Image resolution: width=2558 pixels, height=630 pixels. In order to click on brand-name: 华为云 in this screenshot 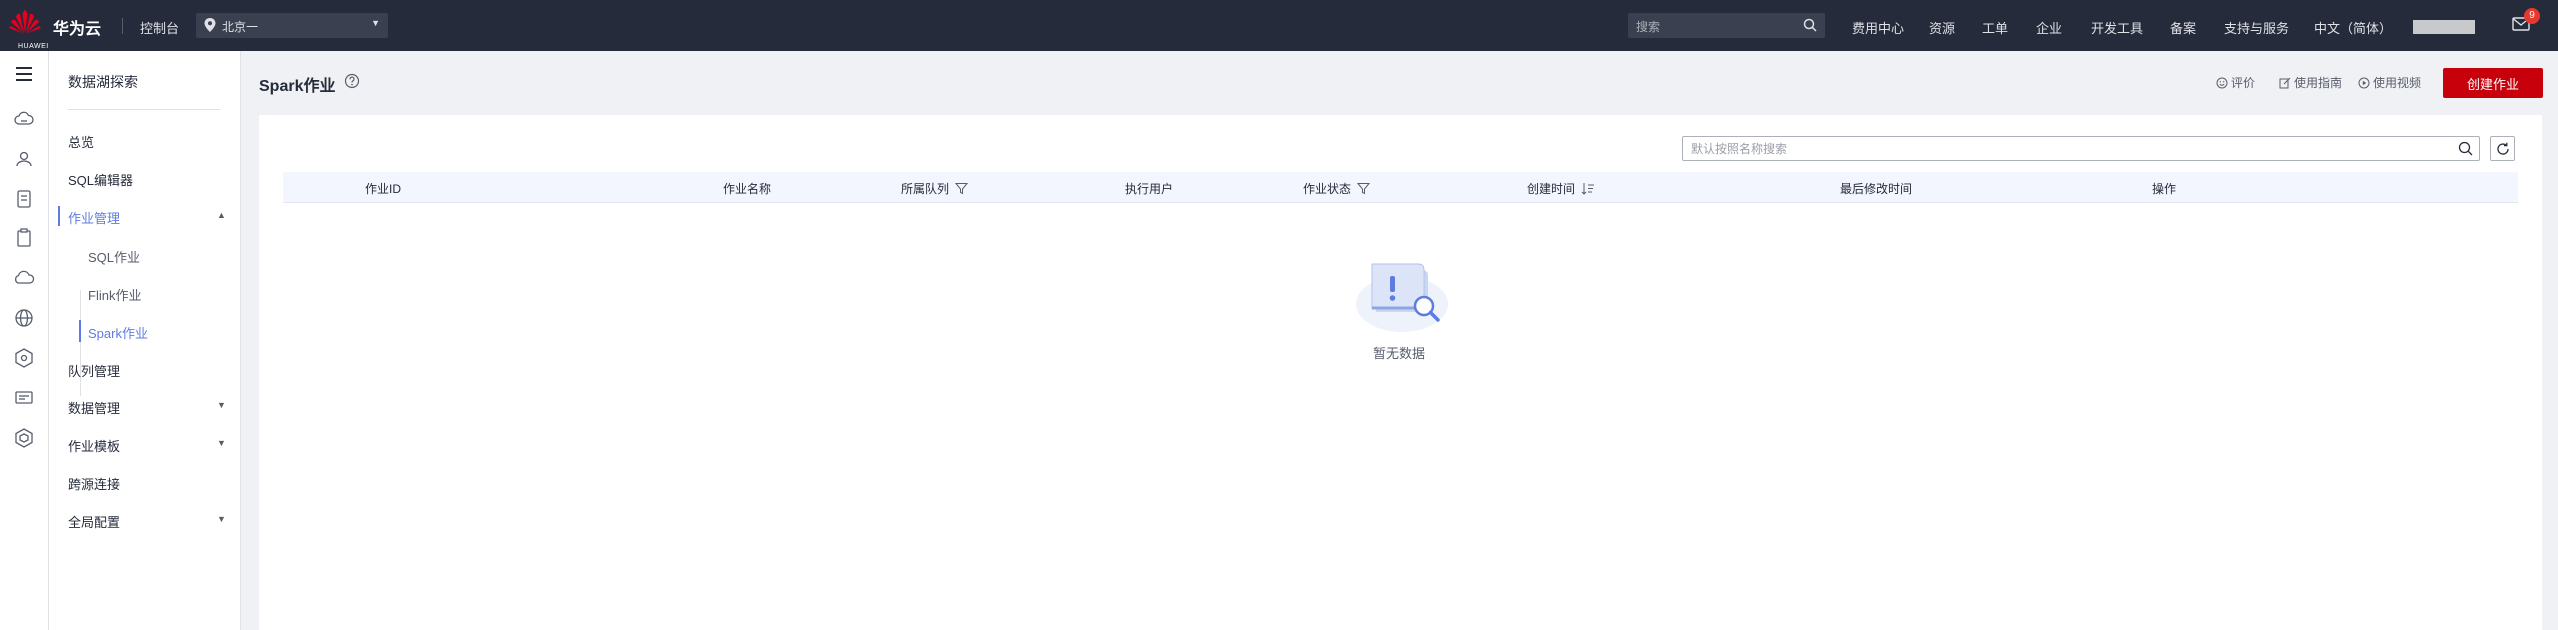, I will do `click(77, 27)`.